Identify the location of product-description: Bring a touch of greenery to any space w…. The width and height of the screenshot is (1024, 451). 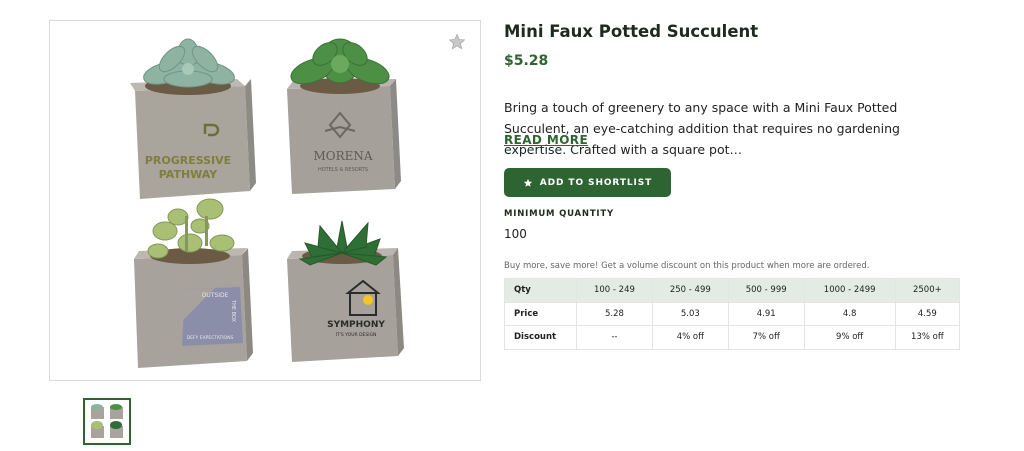
(702, 128).